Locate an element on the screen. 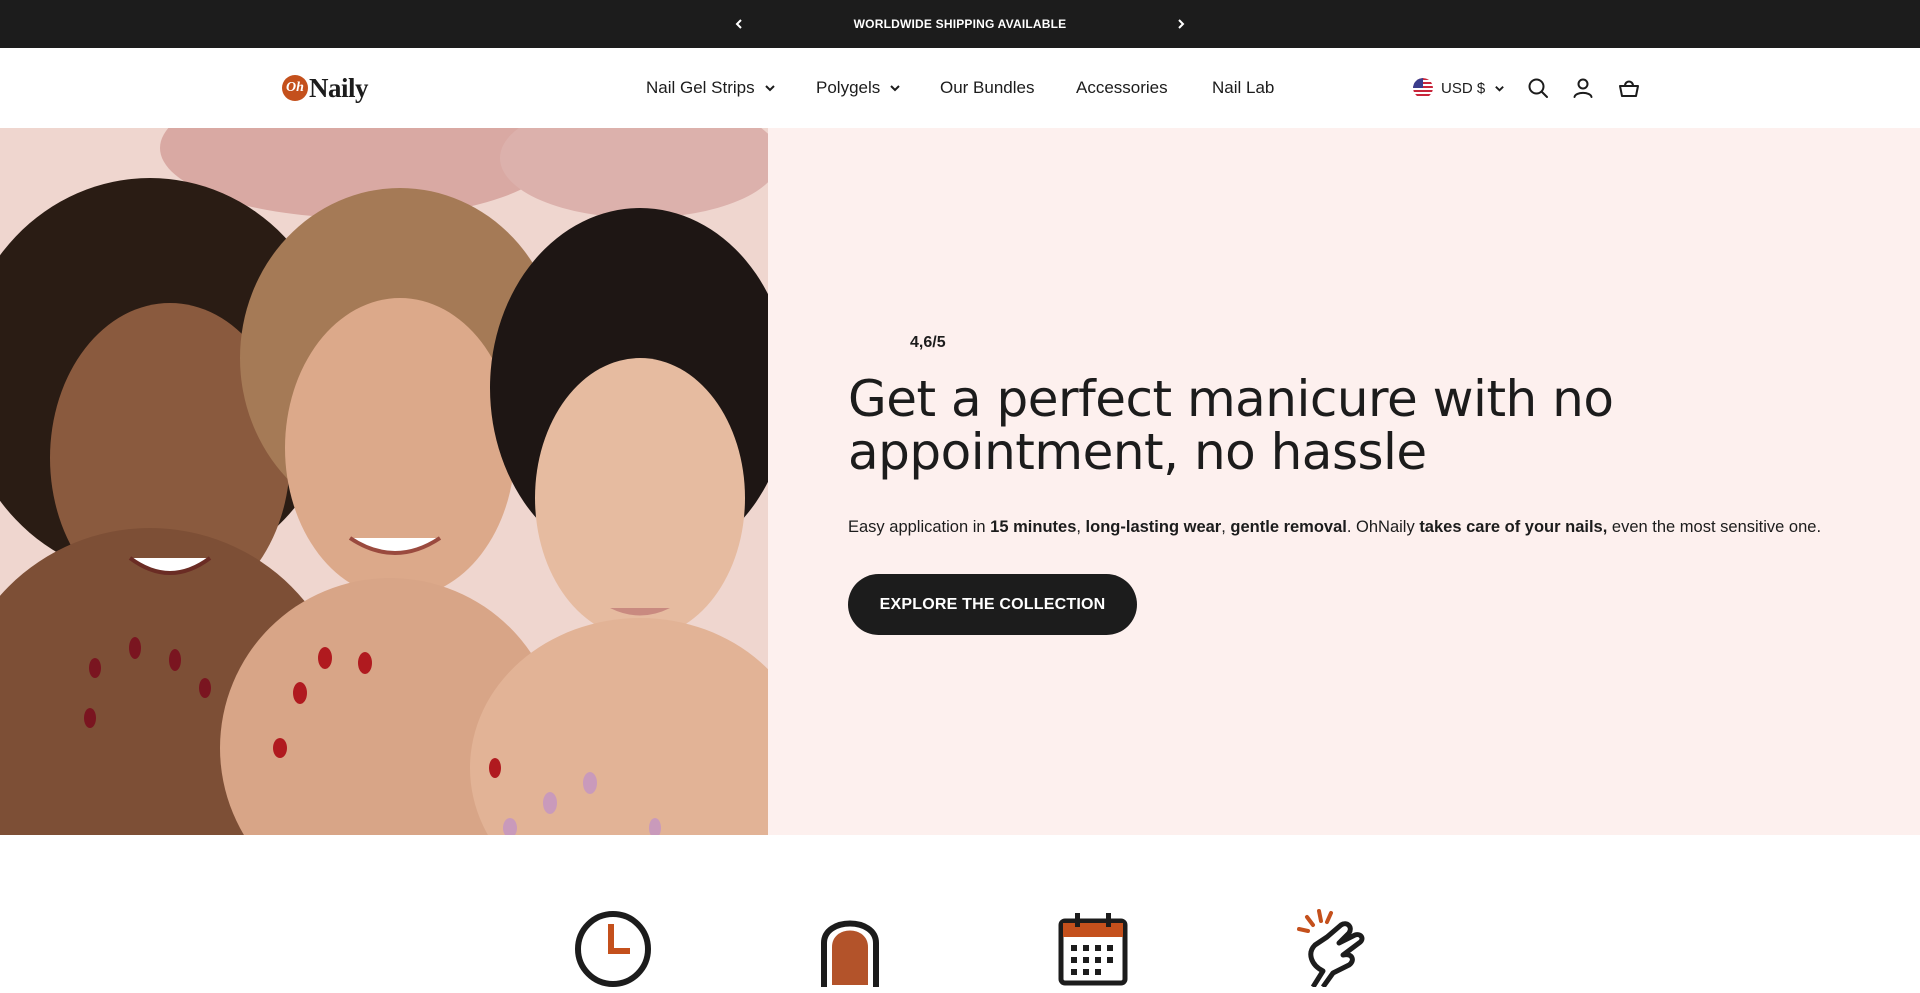  cart-button is located at coordinates (1629, 88).